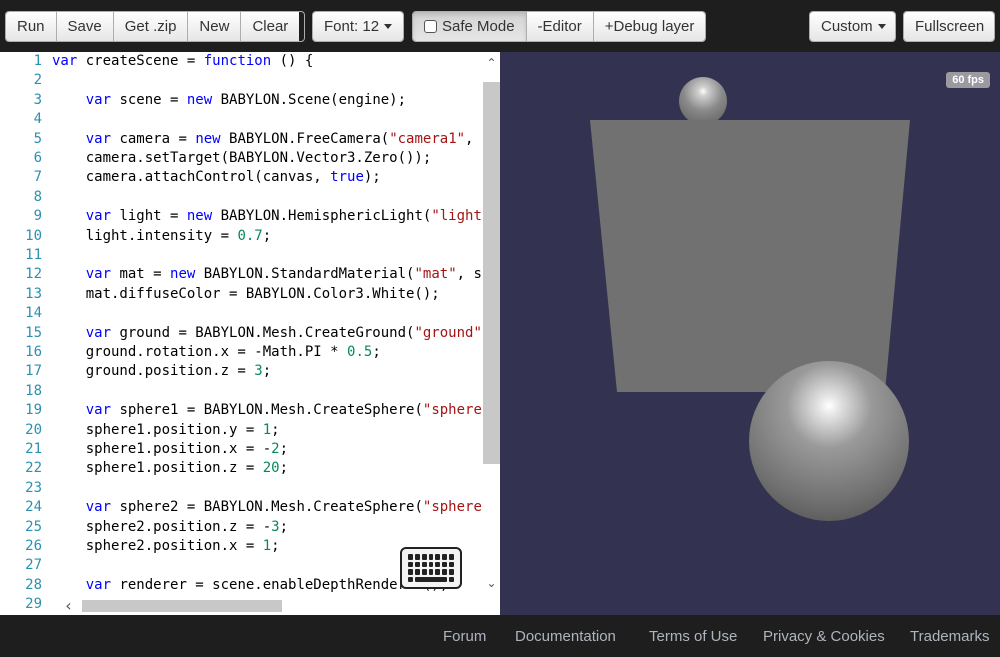 The height and width of the screenshot is (657, 1000). Describe the element at coordinates (33, 526) in the screenshot. I see `line-number: 25` at that location.